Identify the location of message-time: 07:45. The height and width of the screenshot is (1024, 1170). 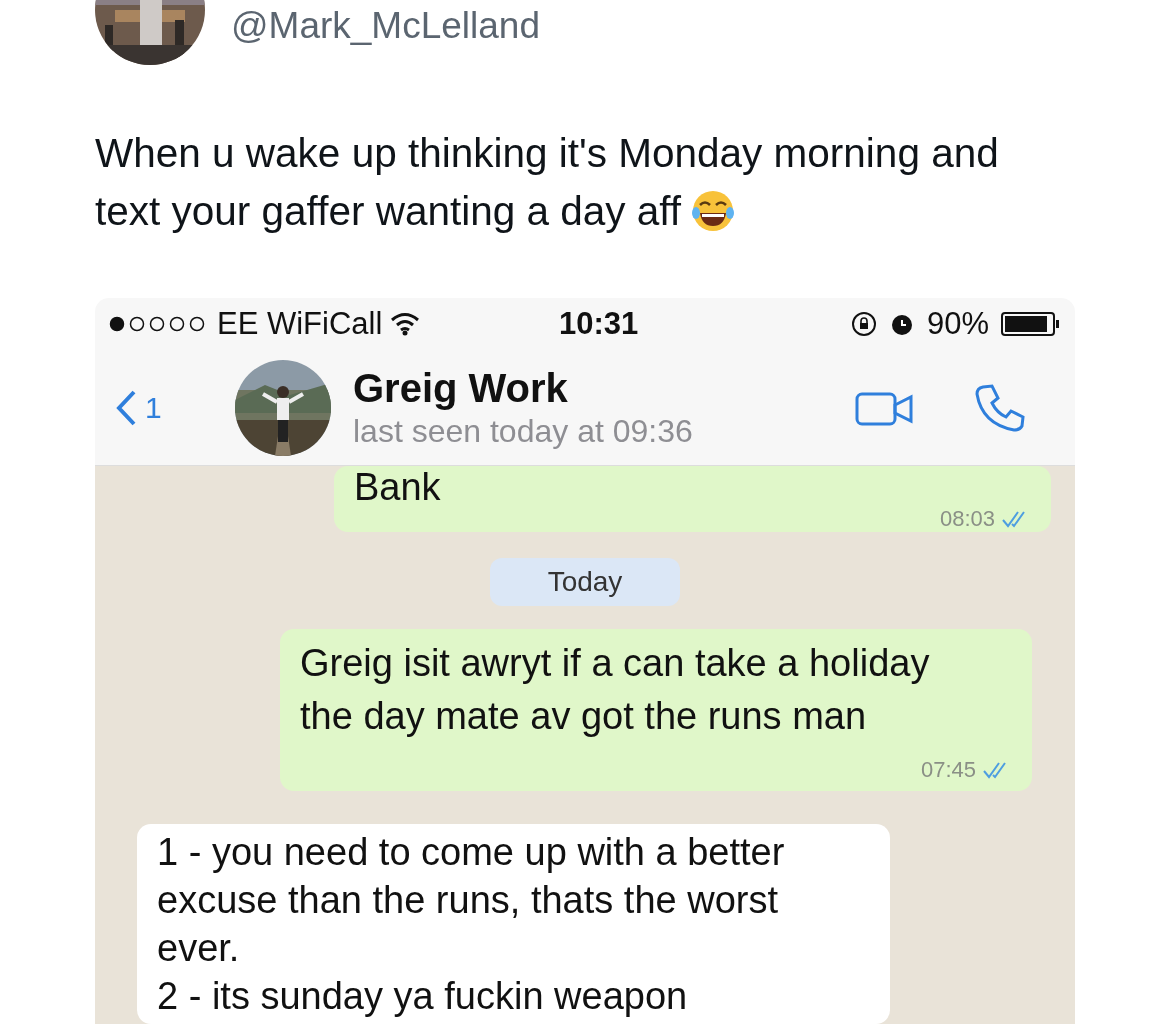
(948, 770).